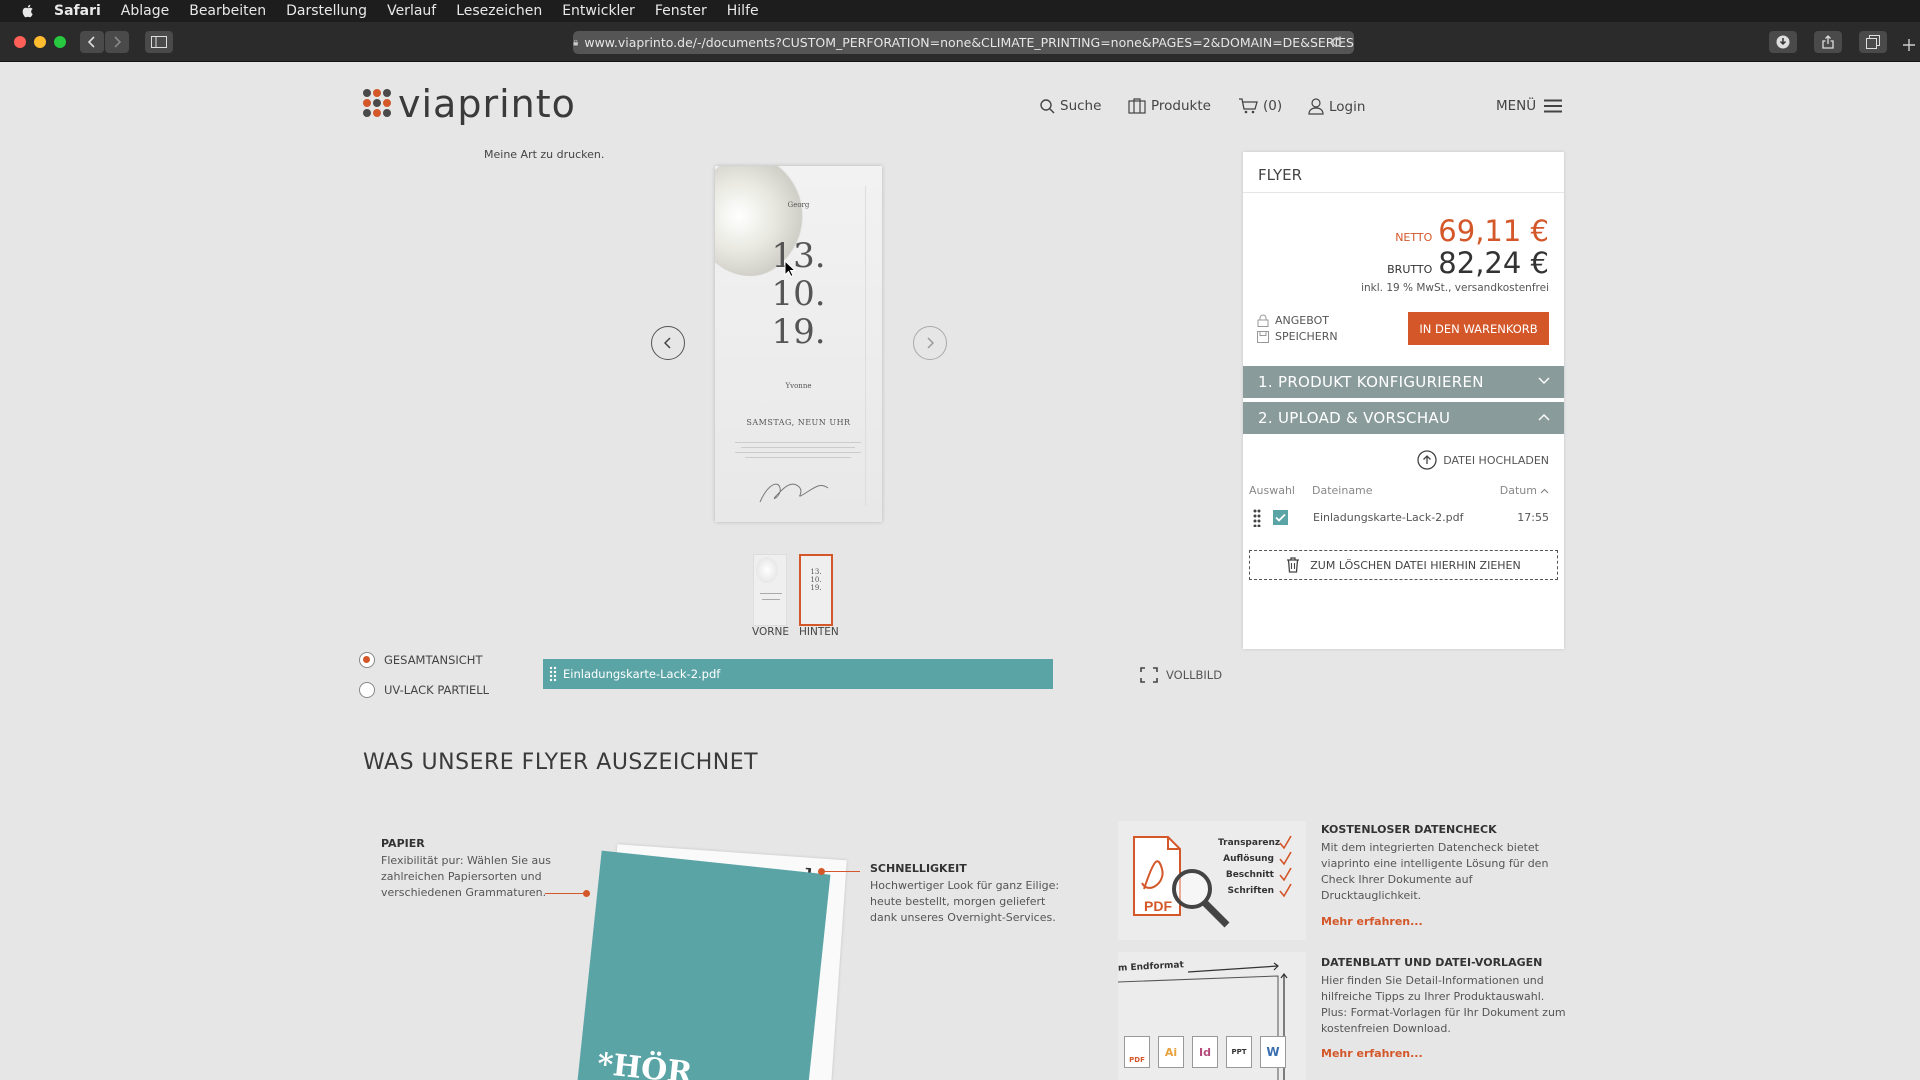  Describe the element at coordinates (227, 11) in the screenshot. I see `menu-bearbeiten: Bearbeiten` at that location.